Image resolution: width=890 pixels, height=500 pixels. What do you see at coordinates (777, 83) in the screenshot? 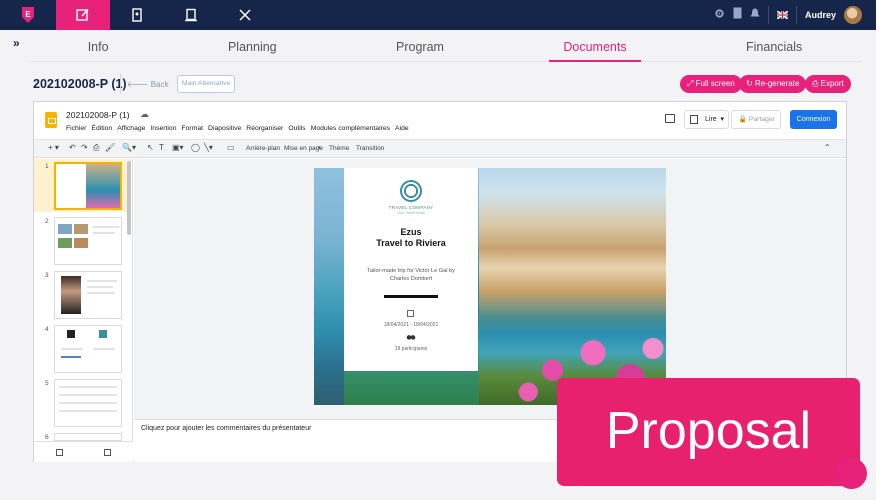
I see `regenerate-label: Re-generate` at bounding box center [777, 83].